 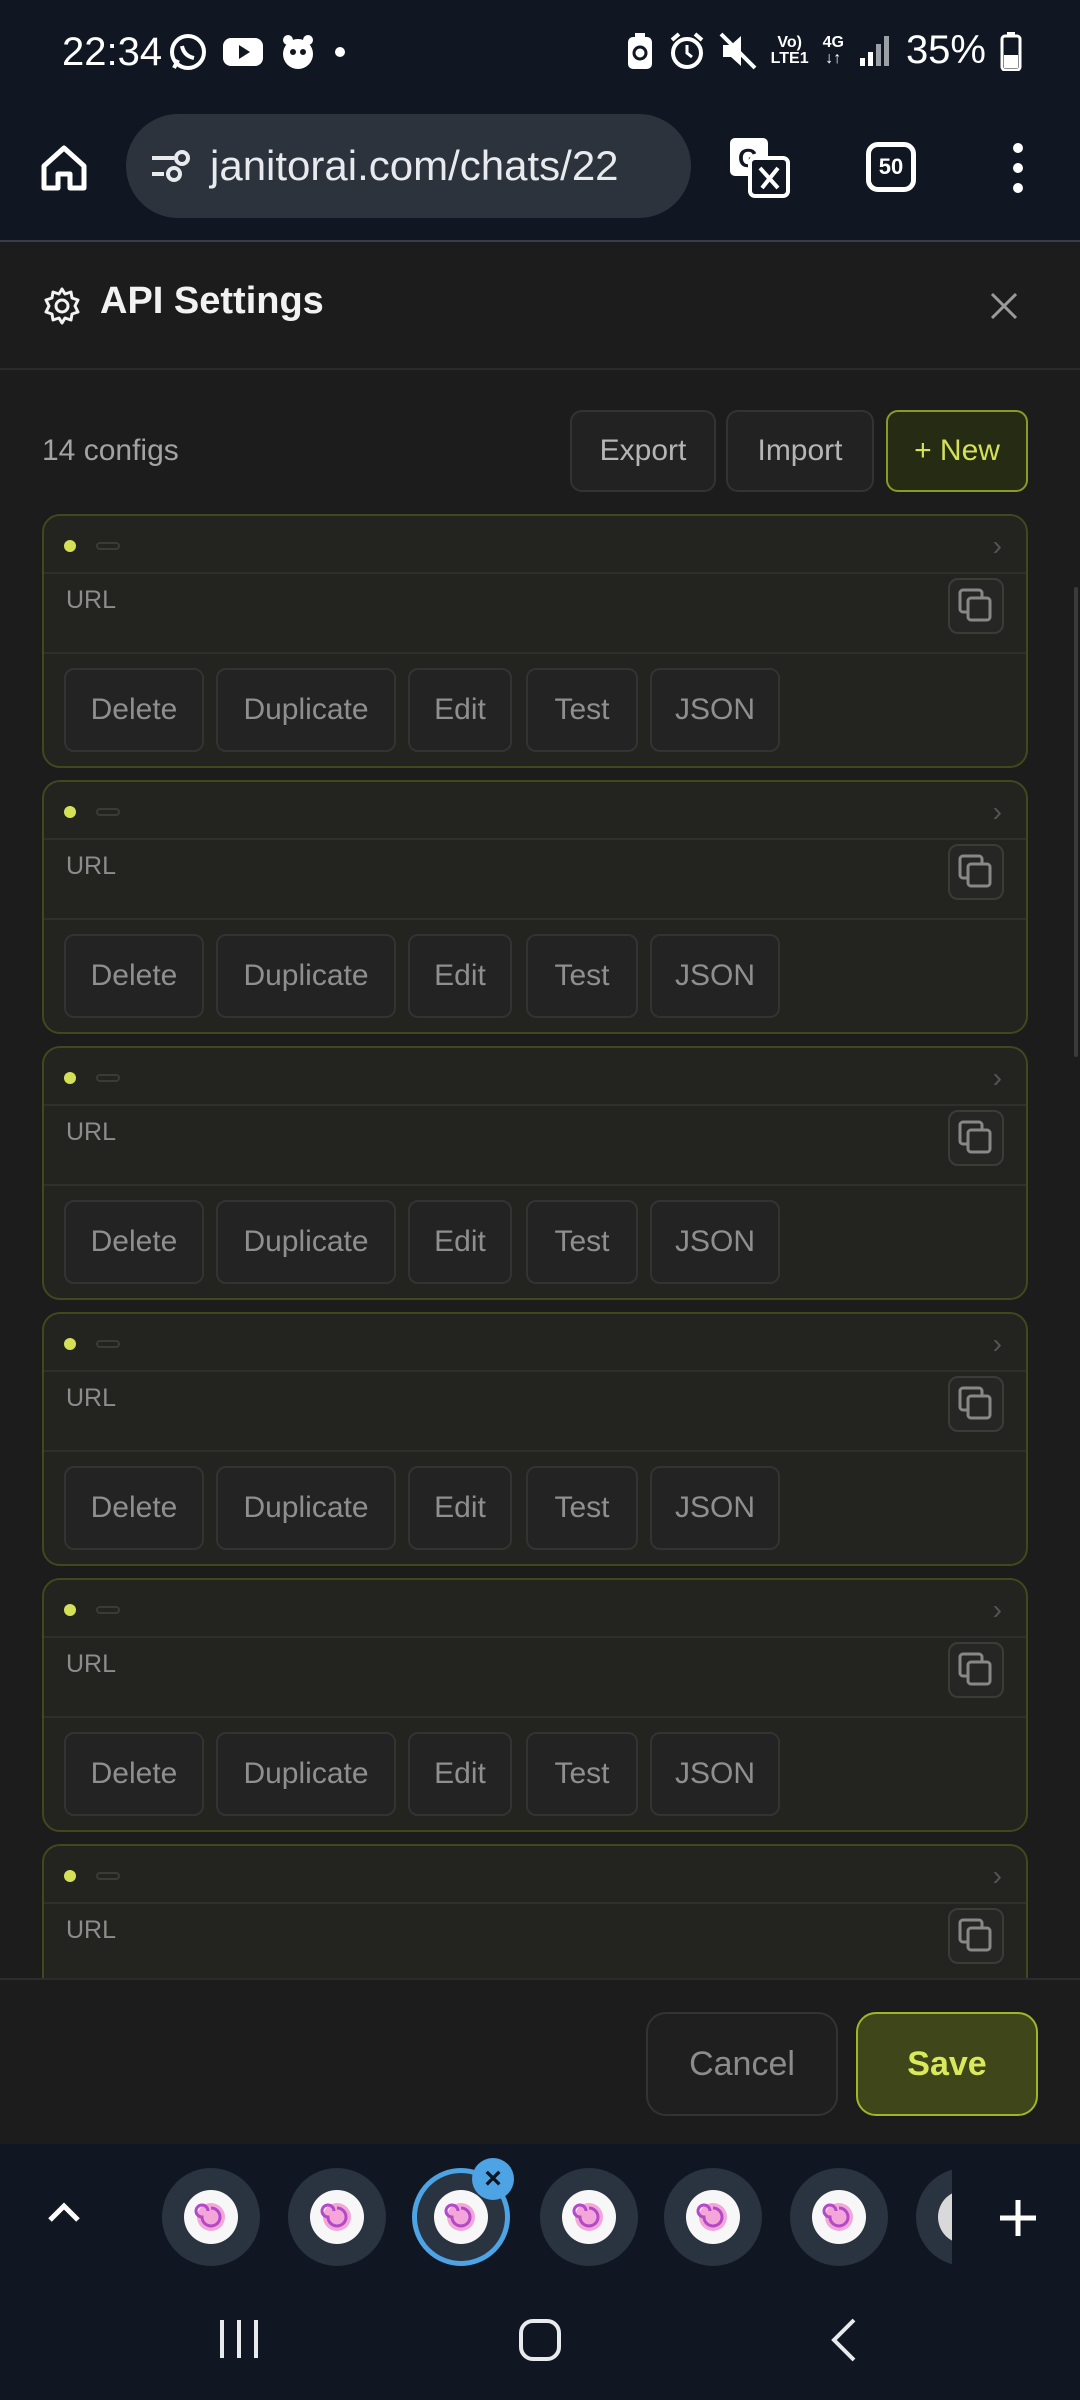 I want to click on recent-apps-icon, so click(x=239, y=2339).